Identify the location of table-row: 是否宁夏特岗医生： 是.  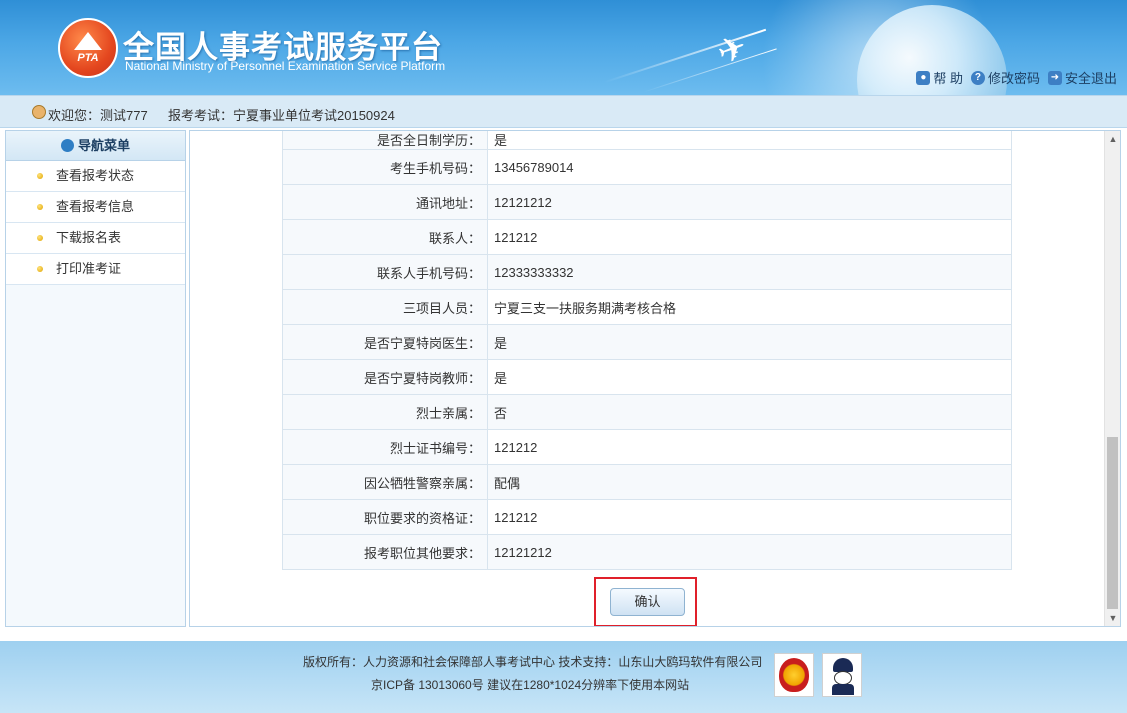
(647, 342).